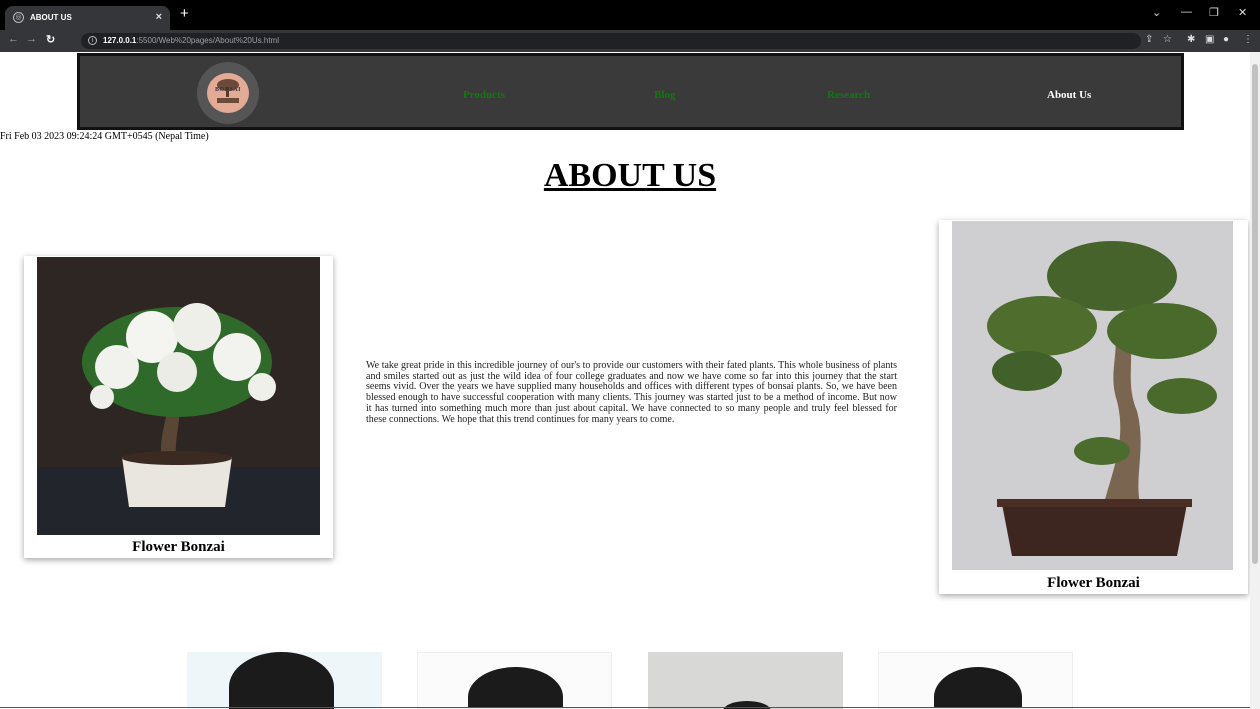  What do you see at coordinates (1167, 39) in the screenshot?
I see `bookmark-star-icon: ☆` at bounding box center [1167, 39].